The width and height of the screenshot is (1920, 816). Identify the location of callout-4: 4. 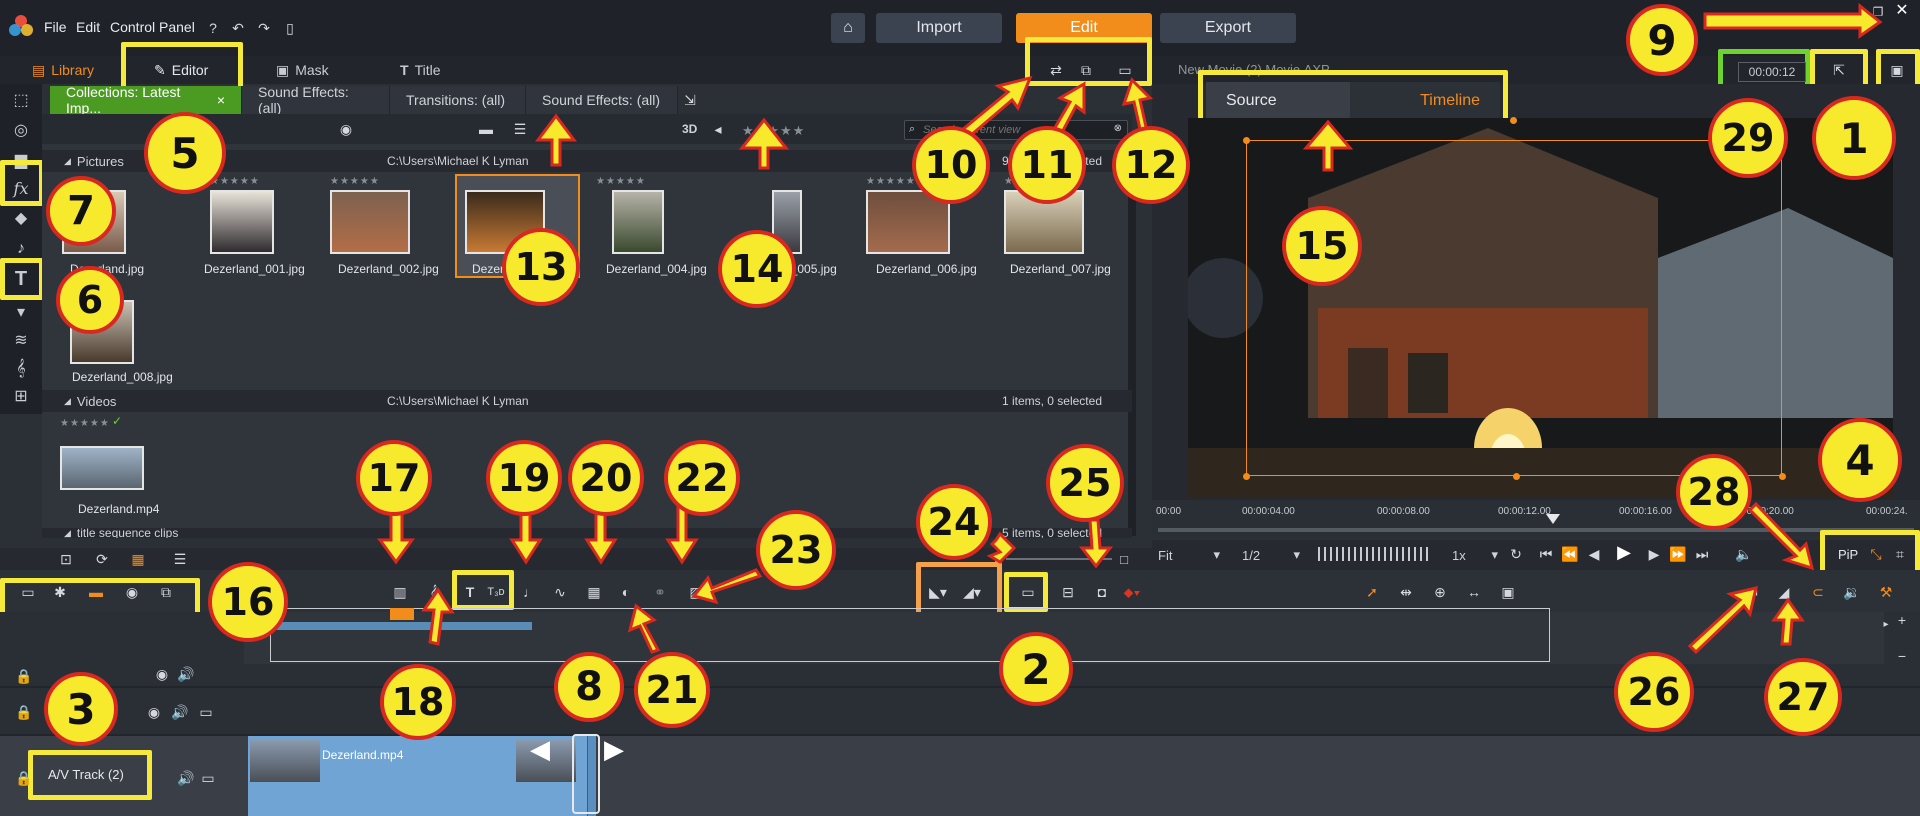
(1860, 460).